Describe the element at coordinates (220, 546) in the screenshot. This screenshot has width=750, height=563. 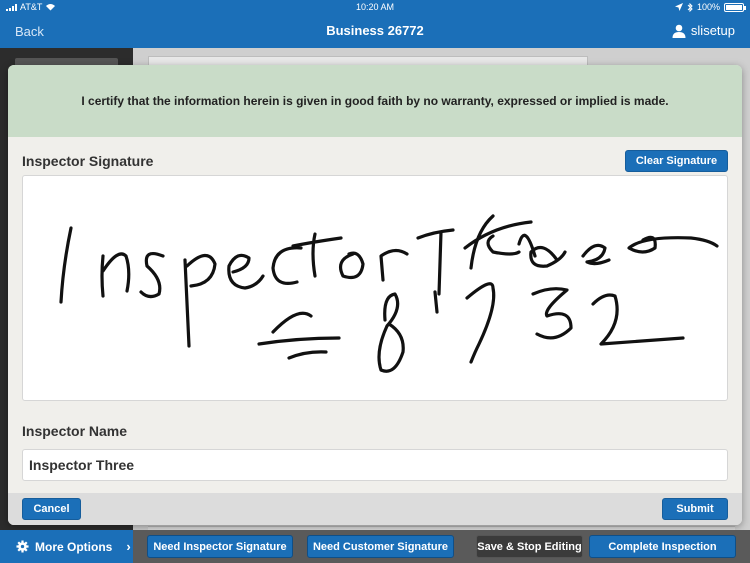
I see `need-inspector-signature-button: Need Inspector Signature` at that location.